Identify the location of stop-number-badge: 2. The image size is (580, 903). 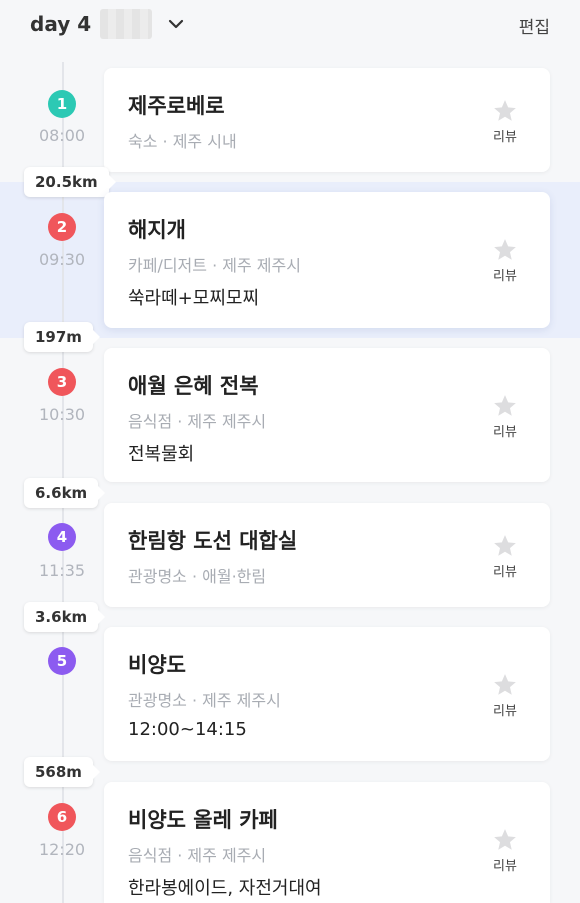
(62, 227).